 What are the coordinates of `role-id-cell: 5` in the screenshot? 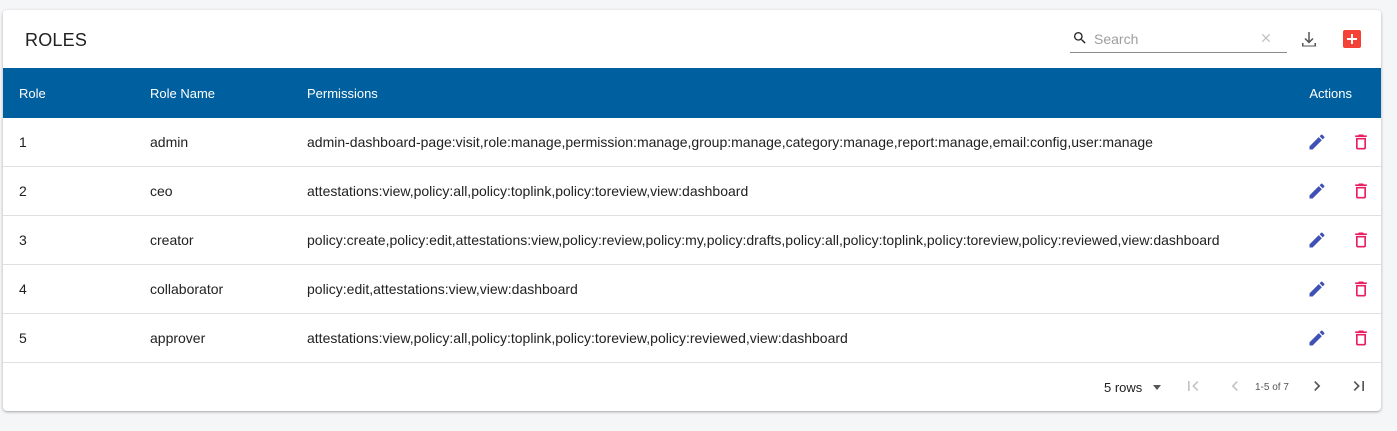 It's located at (76, 338).